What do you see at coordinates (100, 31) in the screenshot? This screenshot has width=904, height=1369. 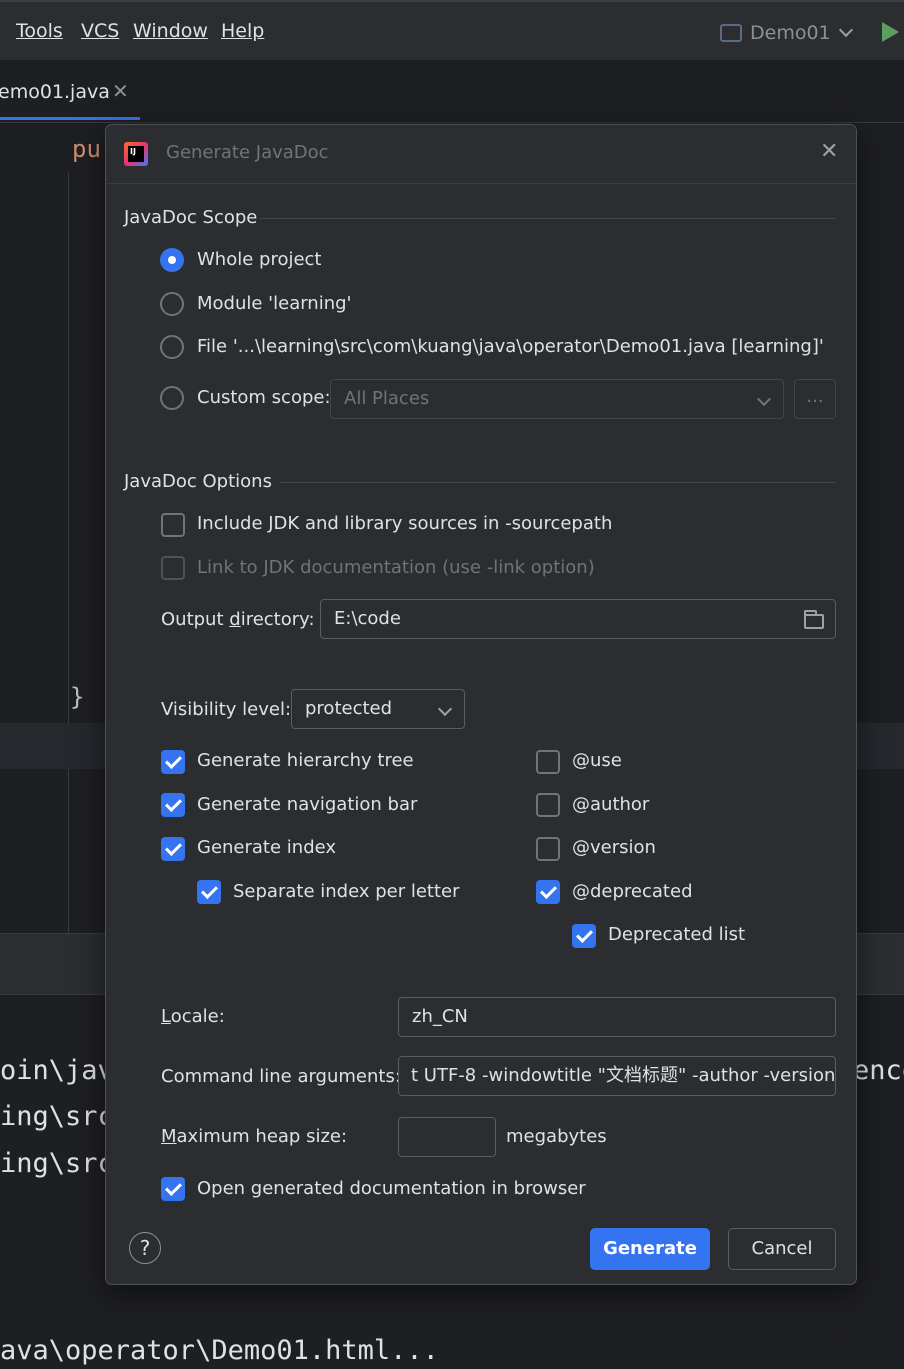 I see `menu-vcs: VCS` at bounding box center [100, 31].